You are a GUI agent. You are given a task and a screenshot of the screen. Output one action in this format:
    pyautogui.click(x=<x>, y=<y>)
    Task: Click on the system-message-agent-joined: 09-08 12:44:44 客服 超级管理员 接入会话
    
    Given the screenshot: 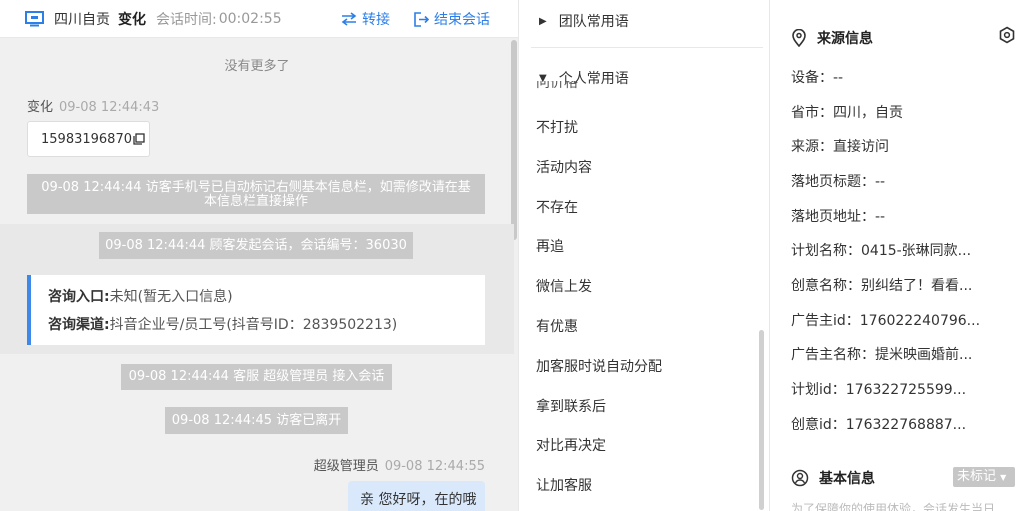 What is the action you would take?
    pyautogui.click(x=256, y=377)
    